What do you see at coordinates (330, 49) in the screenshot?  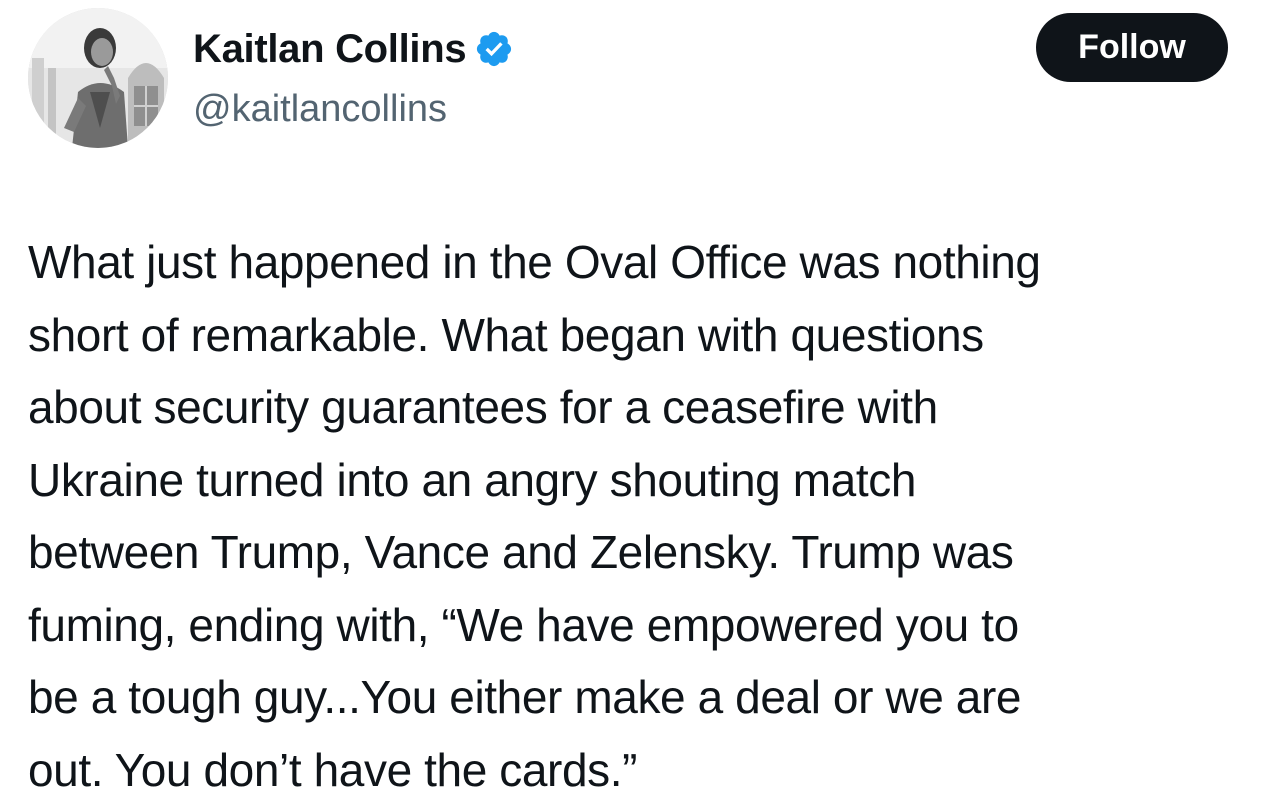 I see `author-display-name: Kaitlan Collins` at bounding box center [330, 49].